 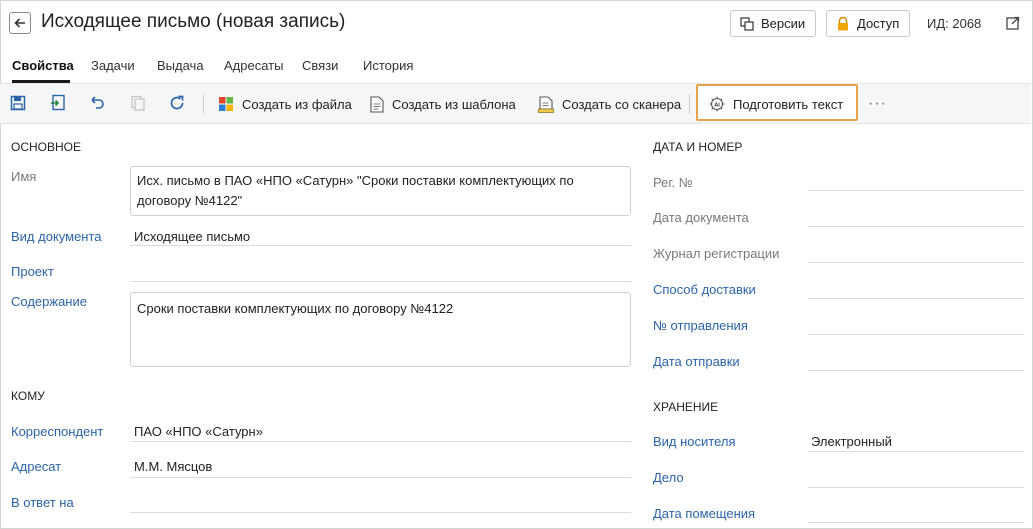 What do you see at coordinates (320, 65) in the screenshot?
I see `tab-links: Связи` at bounding box center [320, 65].